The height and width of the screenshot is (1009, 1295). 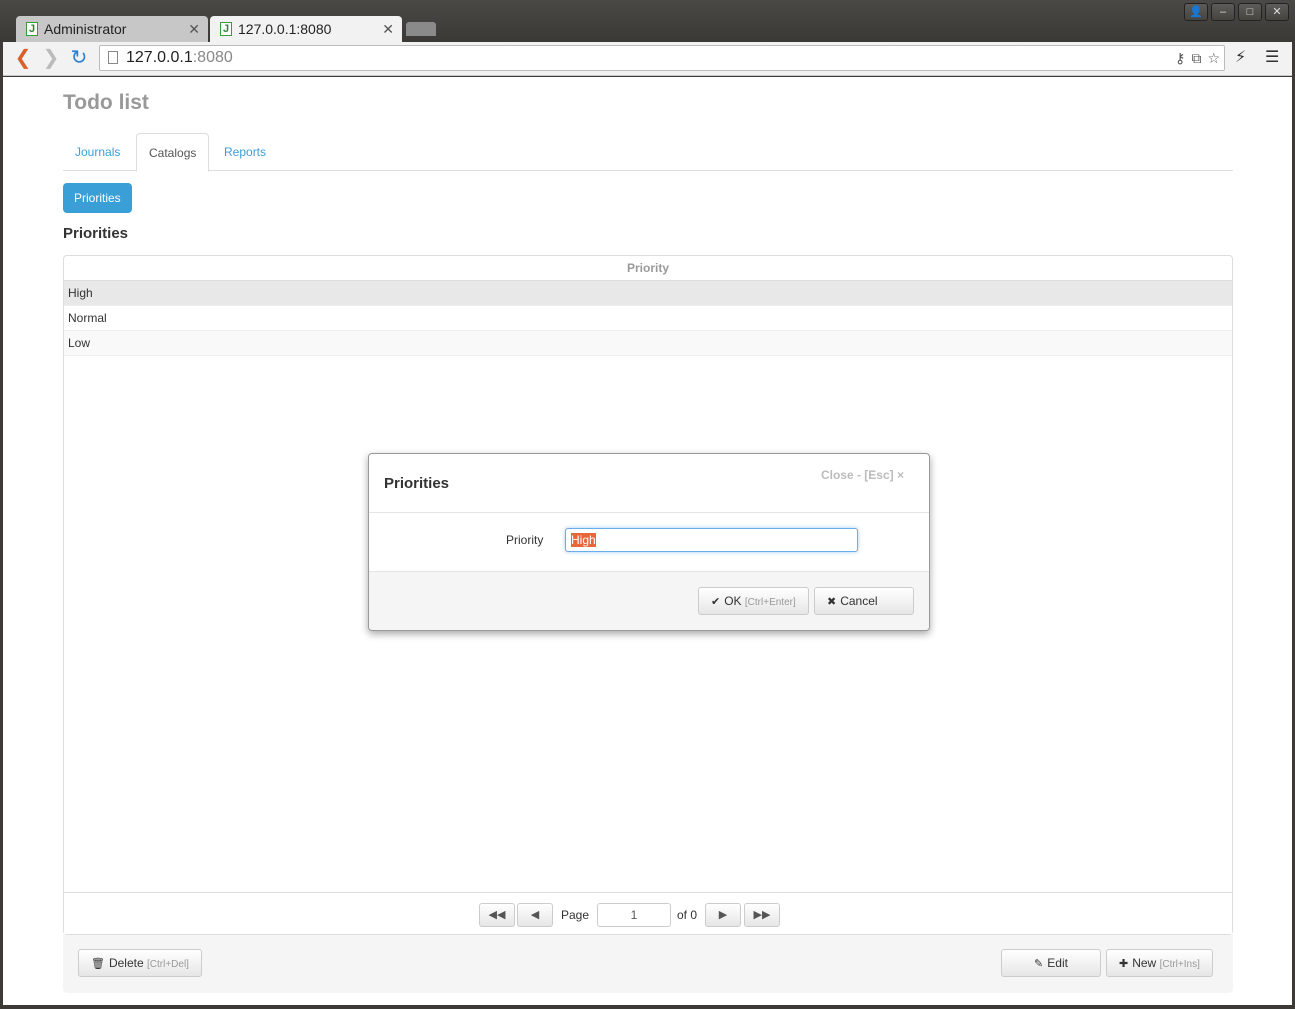 I want to click on tab-label: 127.0.0.1:8080, so click(x=285, y=29).